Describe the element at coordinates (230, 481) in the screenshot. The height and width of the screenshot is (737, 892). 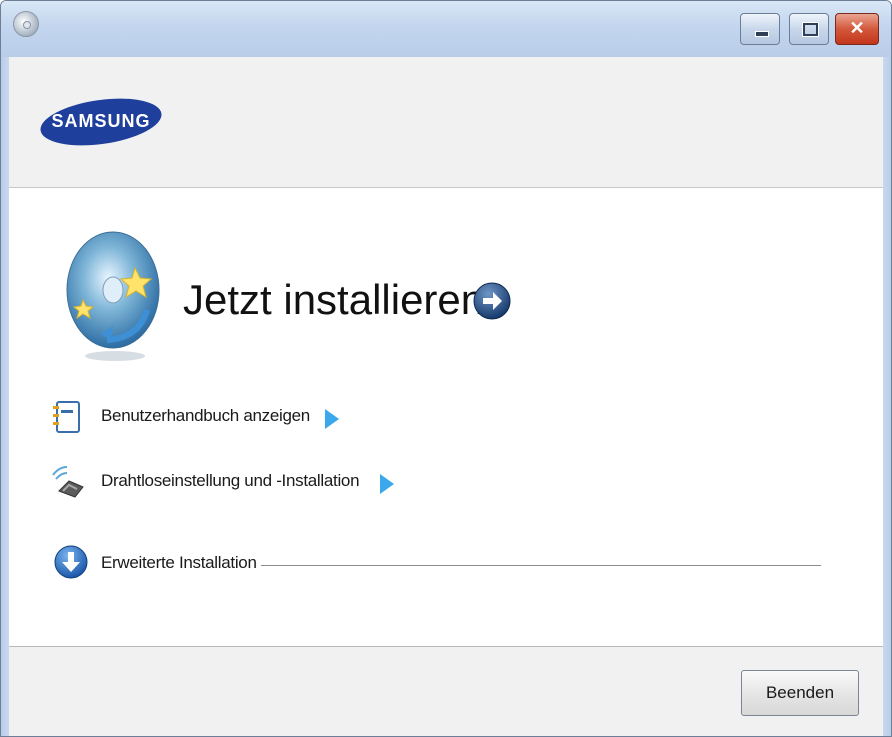
I see `wireless-setup-label: Drahtloseinstellung und -Installation` at that location.